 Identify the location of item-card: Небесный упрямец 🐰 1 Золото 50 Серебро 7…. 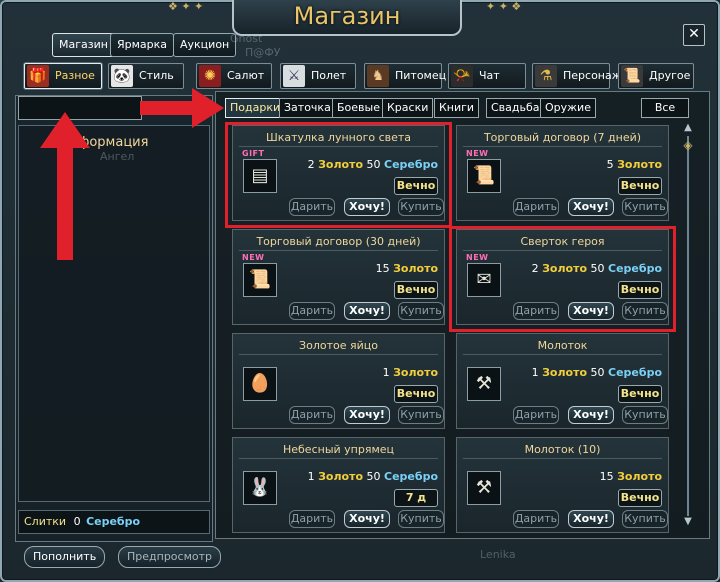
(338, 485).